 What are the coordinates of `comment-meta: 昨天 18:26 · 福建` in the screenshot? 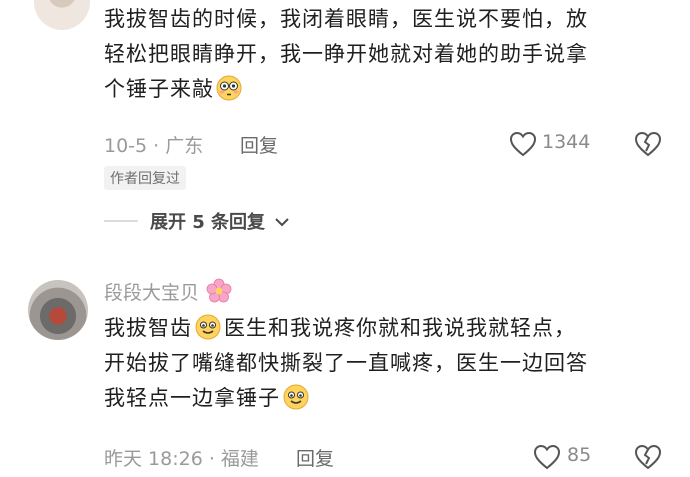 It's located at (181, 459).